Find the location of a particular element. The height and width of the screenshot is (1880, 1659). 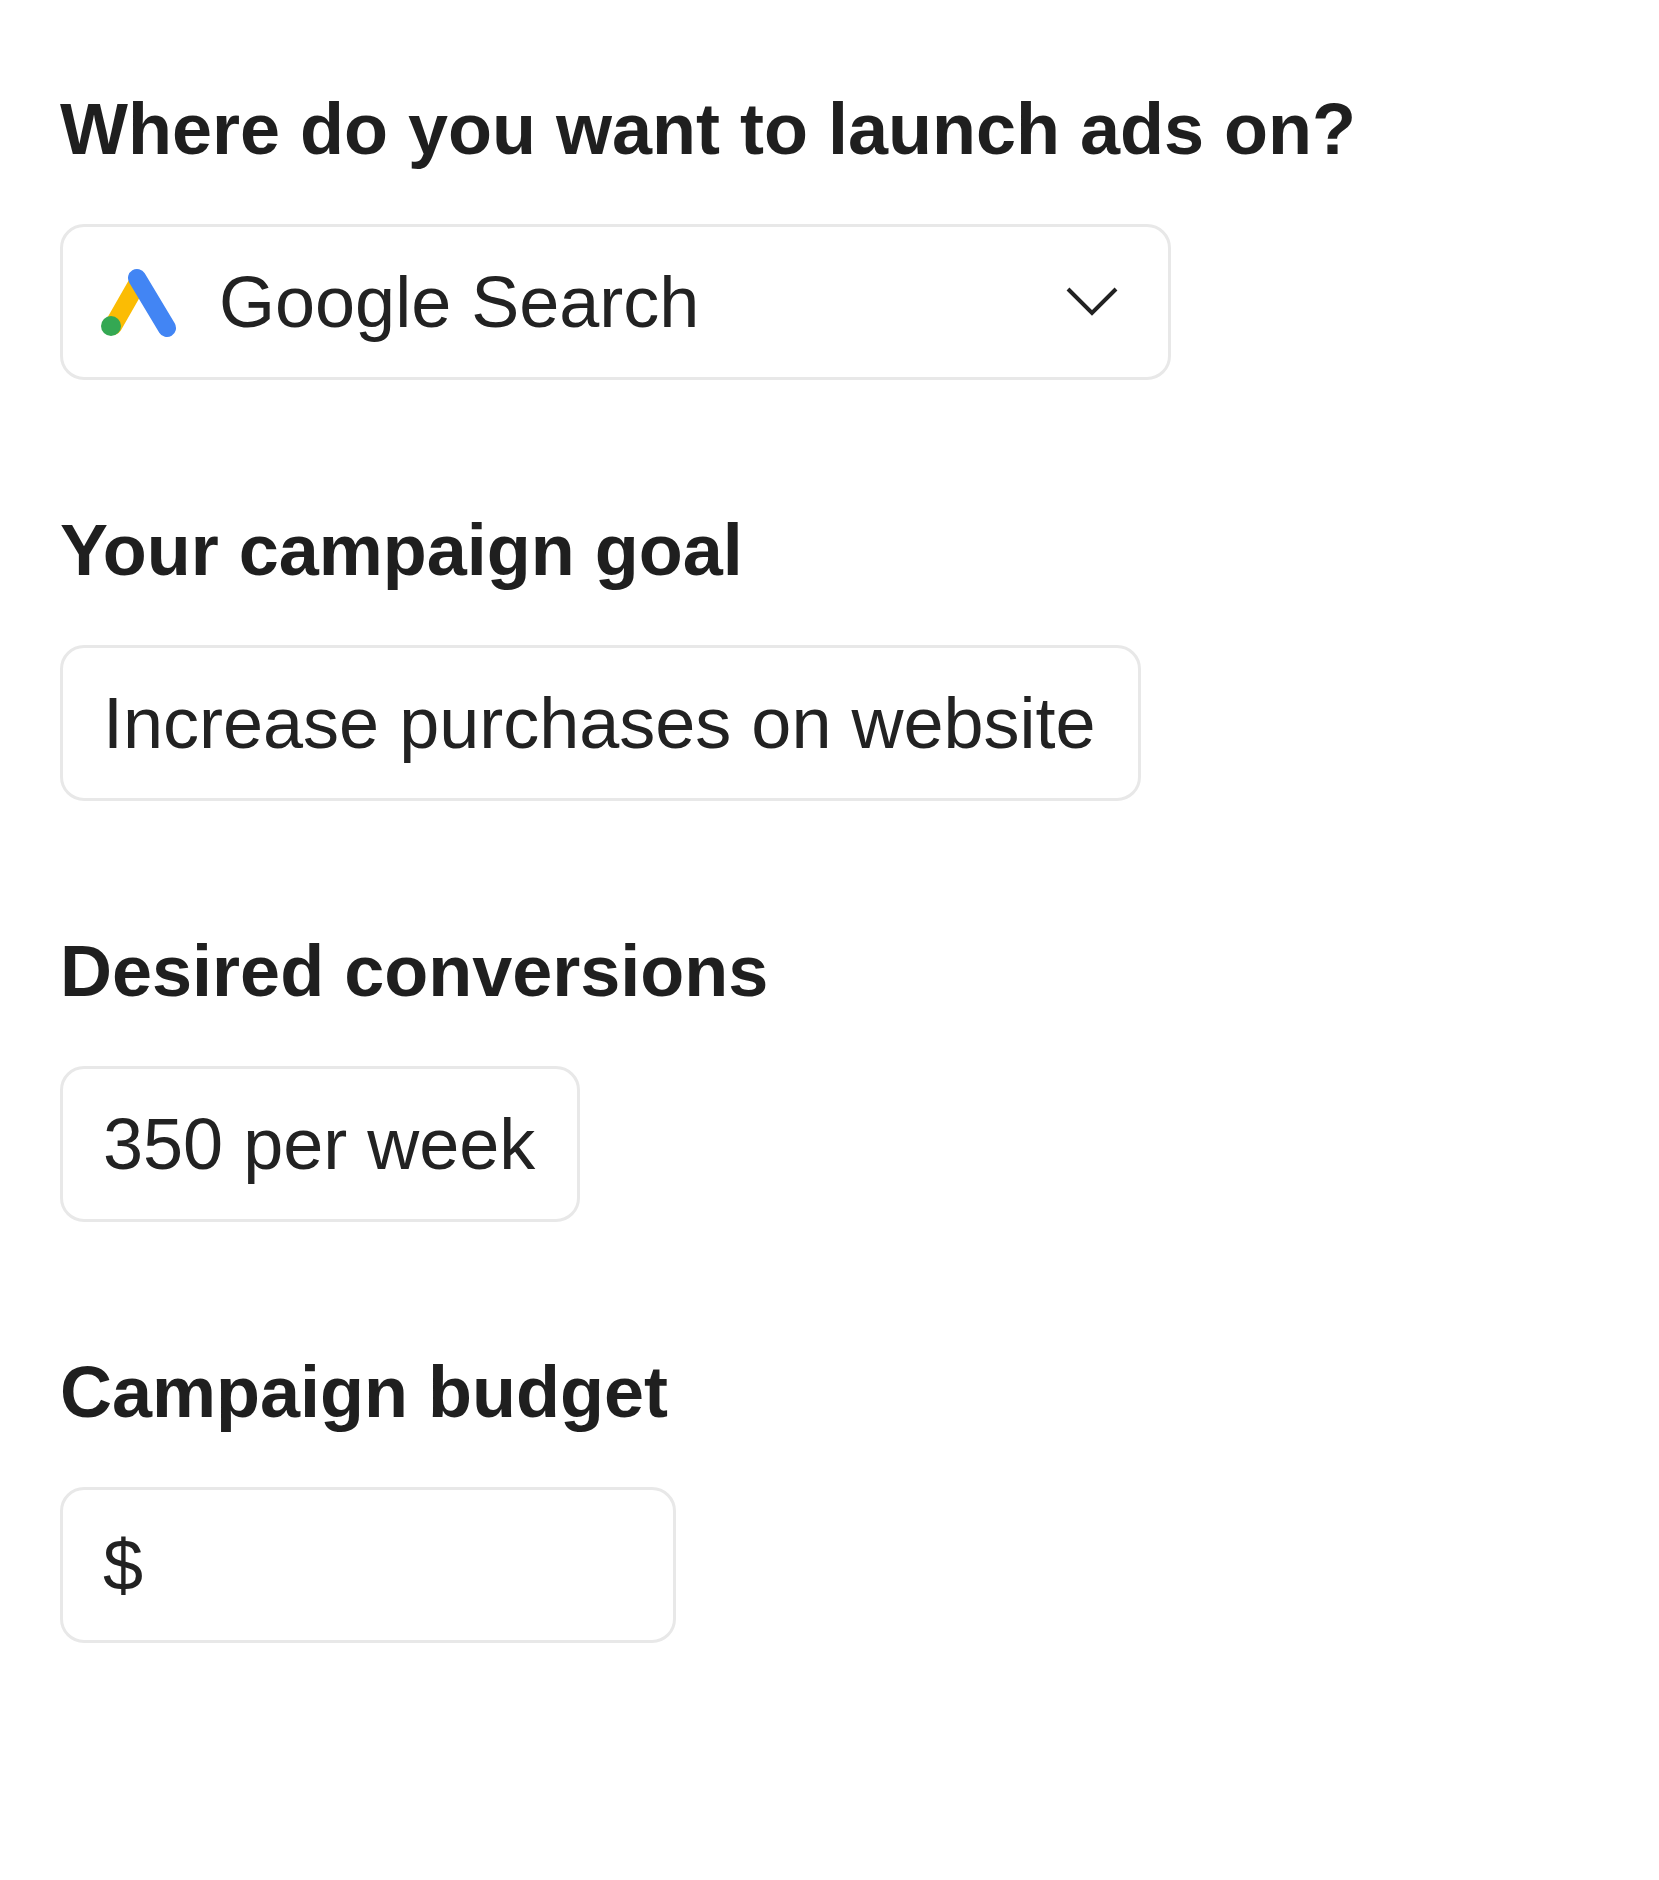

platform-dropdown: Google Search is located at coordinates (615, 302).